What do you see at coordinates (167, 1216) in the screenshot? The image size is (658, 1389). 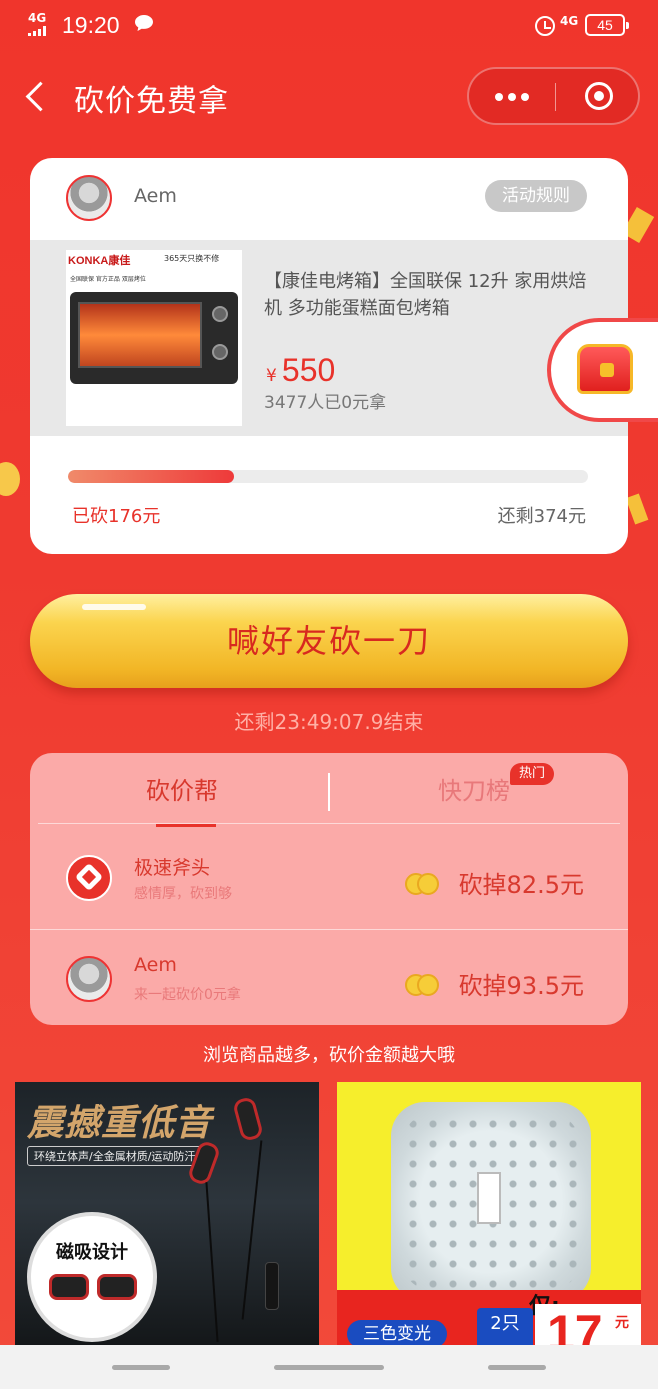 I see `recommended-product-earphones: 震撼重低音 环绕立体声/全金属材质/运动防汗 磁吸设计` at bounding box center [167, 1216].